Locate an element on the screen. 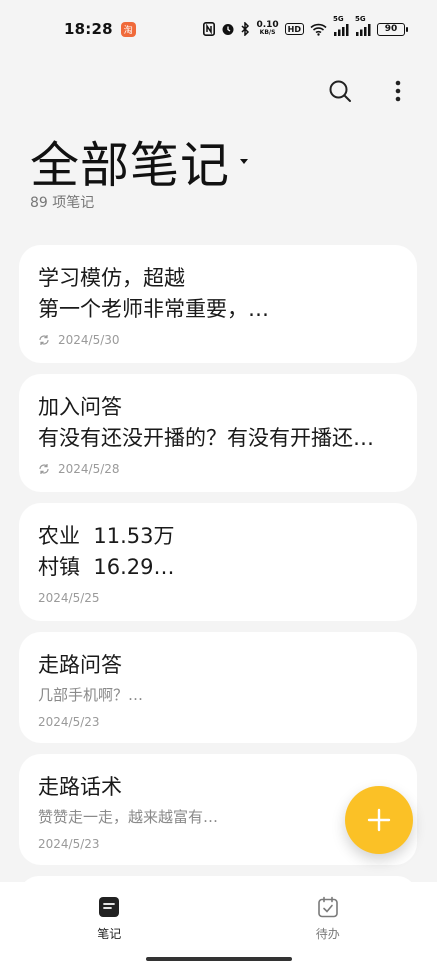  top-actions is located at coordinates (369, 91).